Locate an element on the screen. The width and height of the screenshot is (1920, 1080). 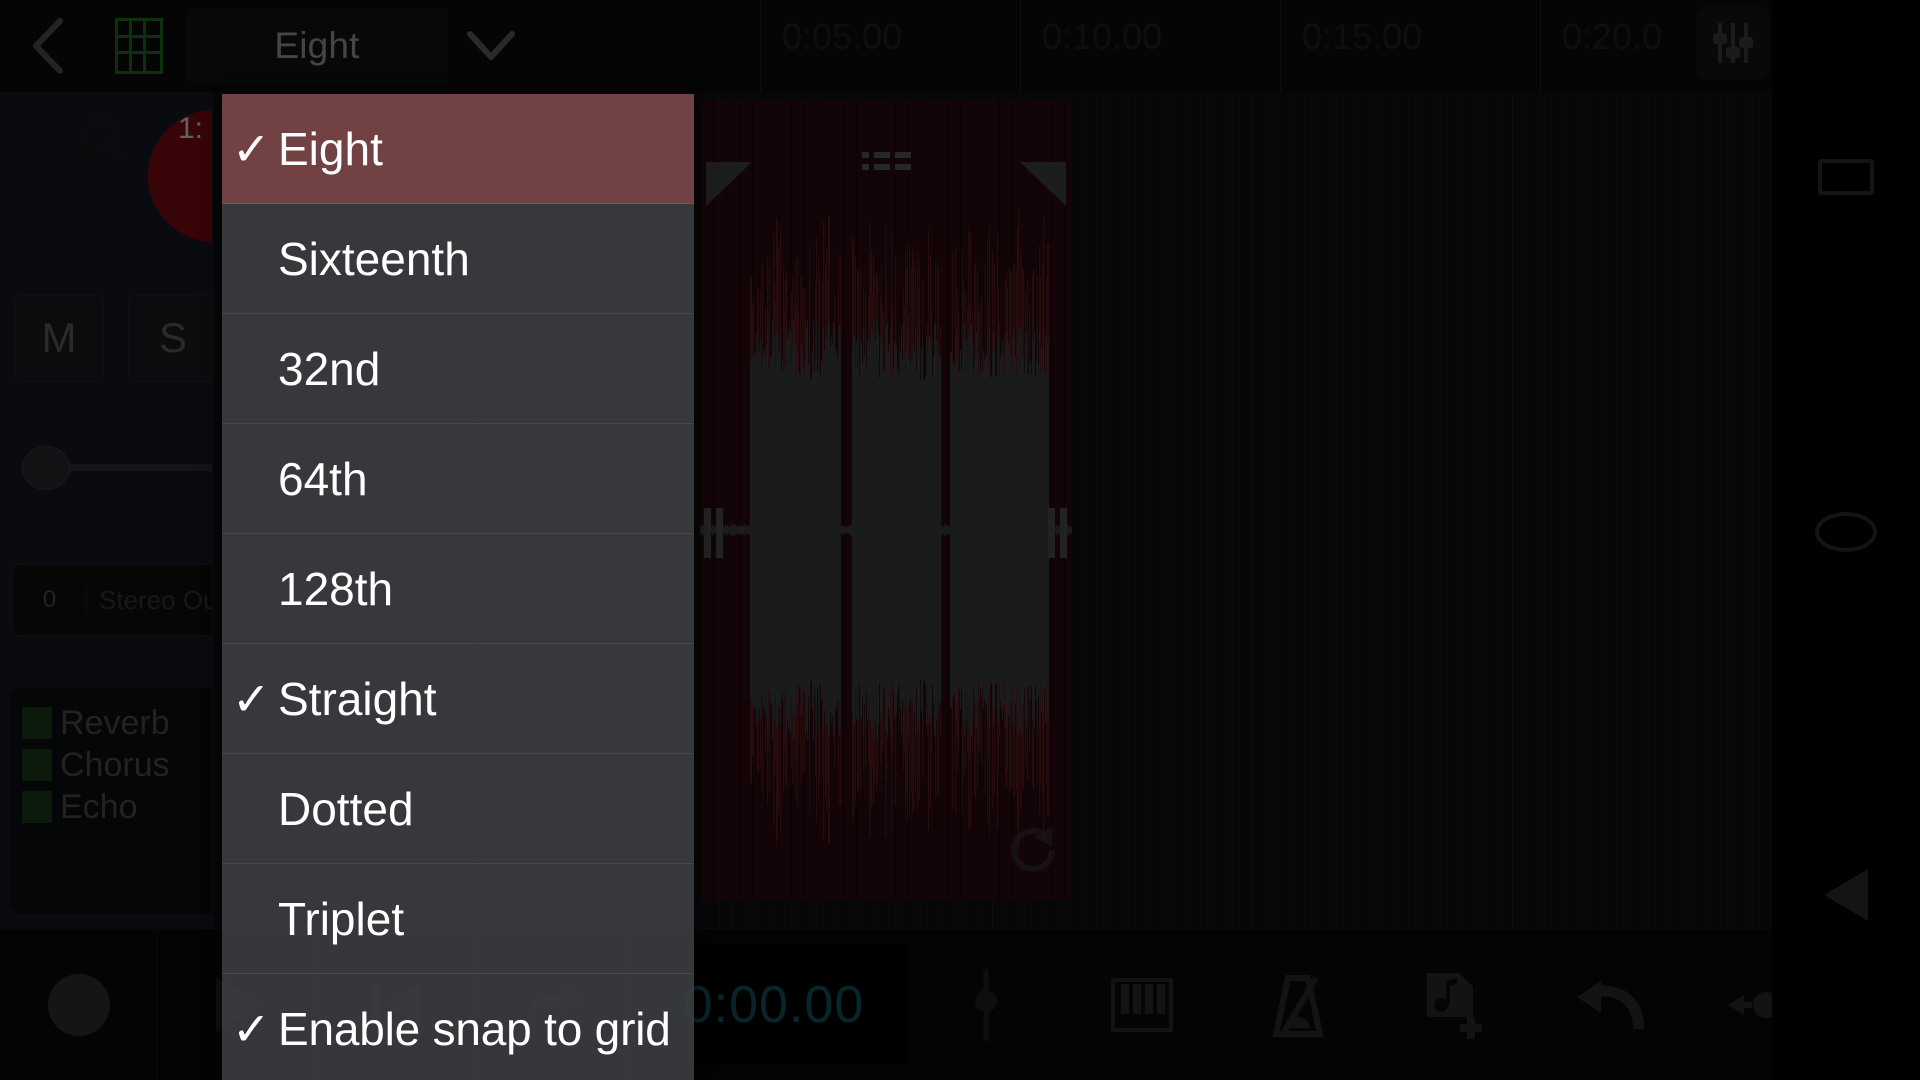
menu-item-sixteenth: Sixteenth is located at coordinates (458, 259).